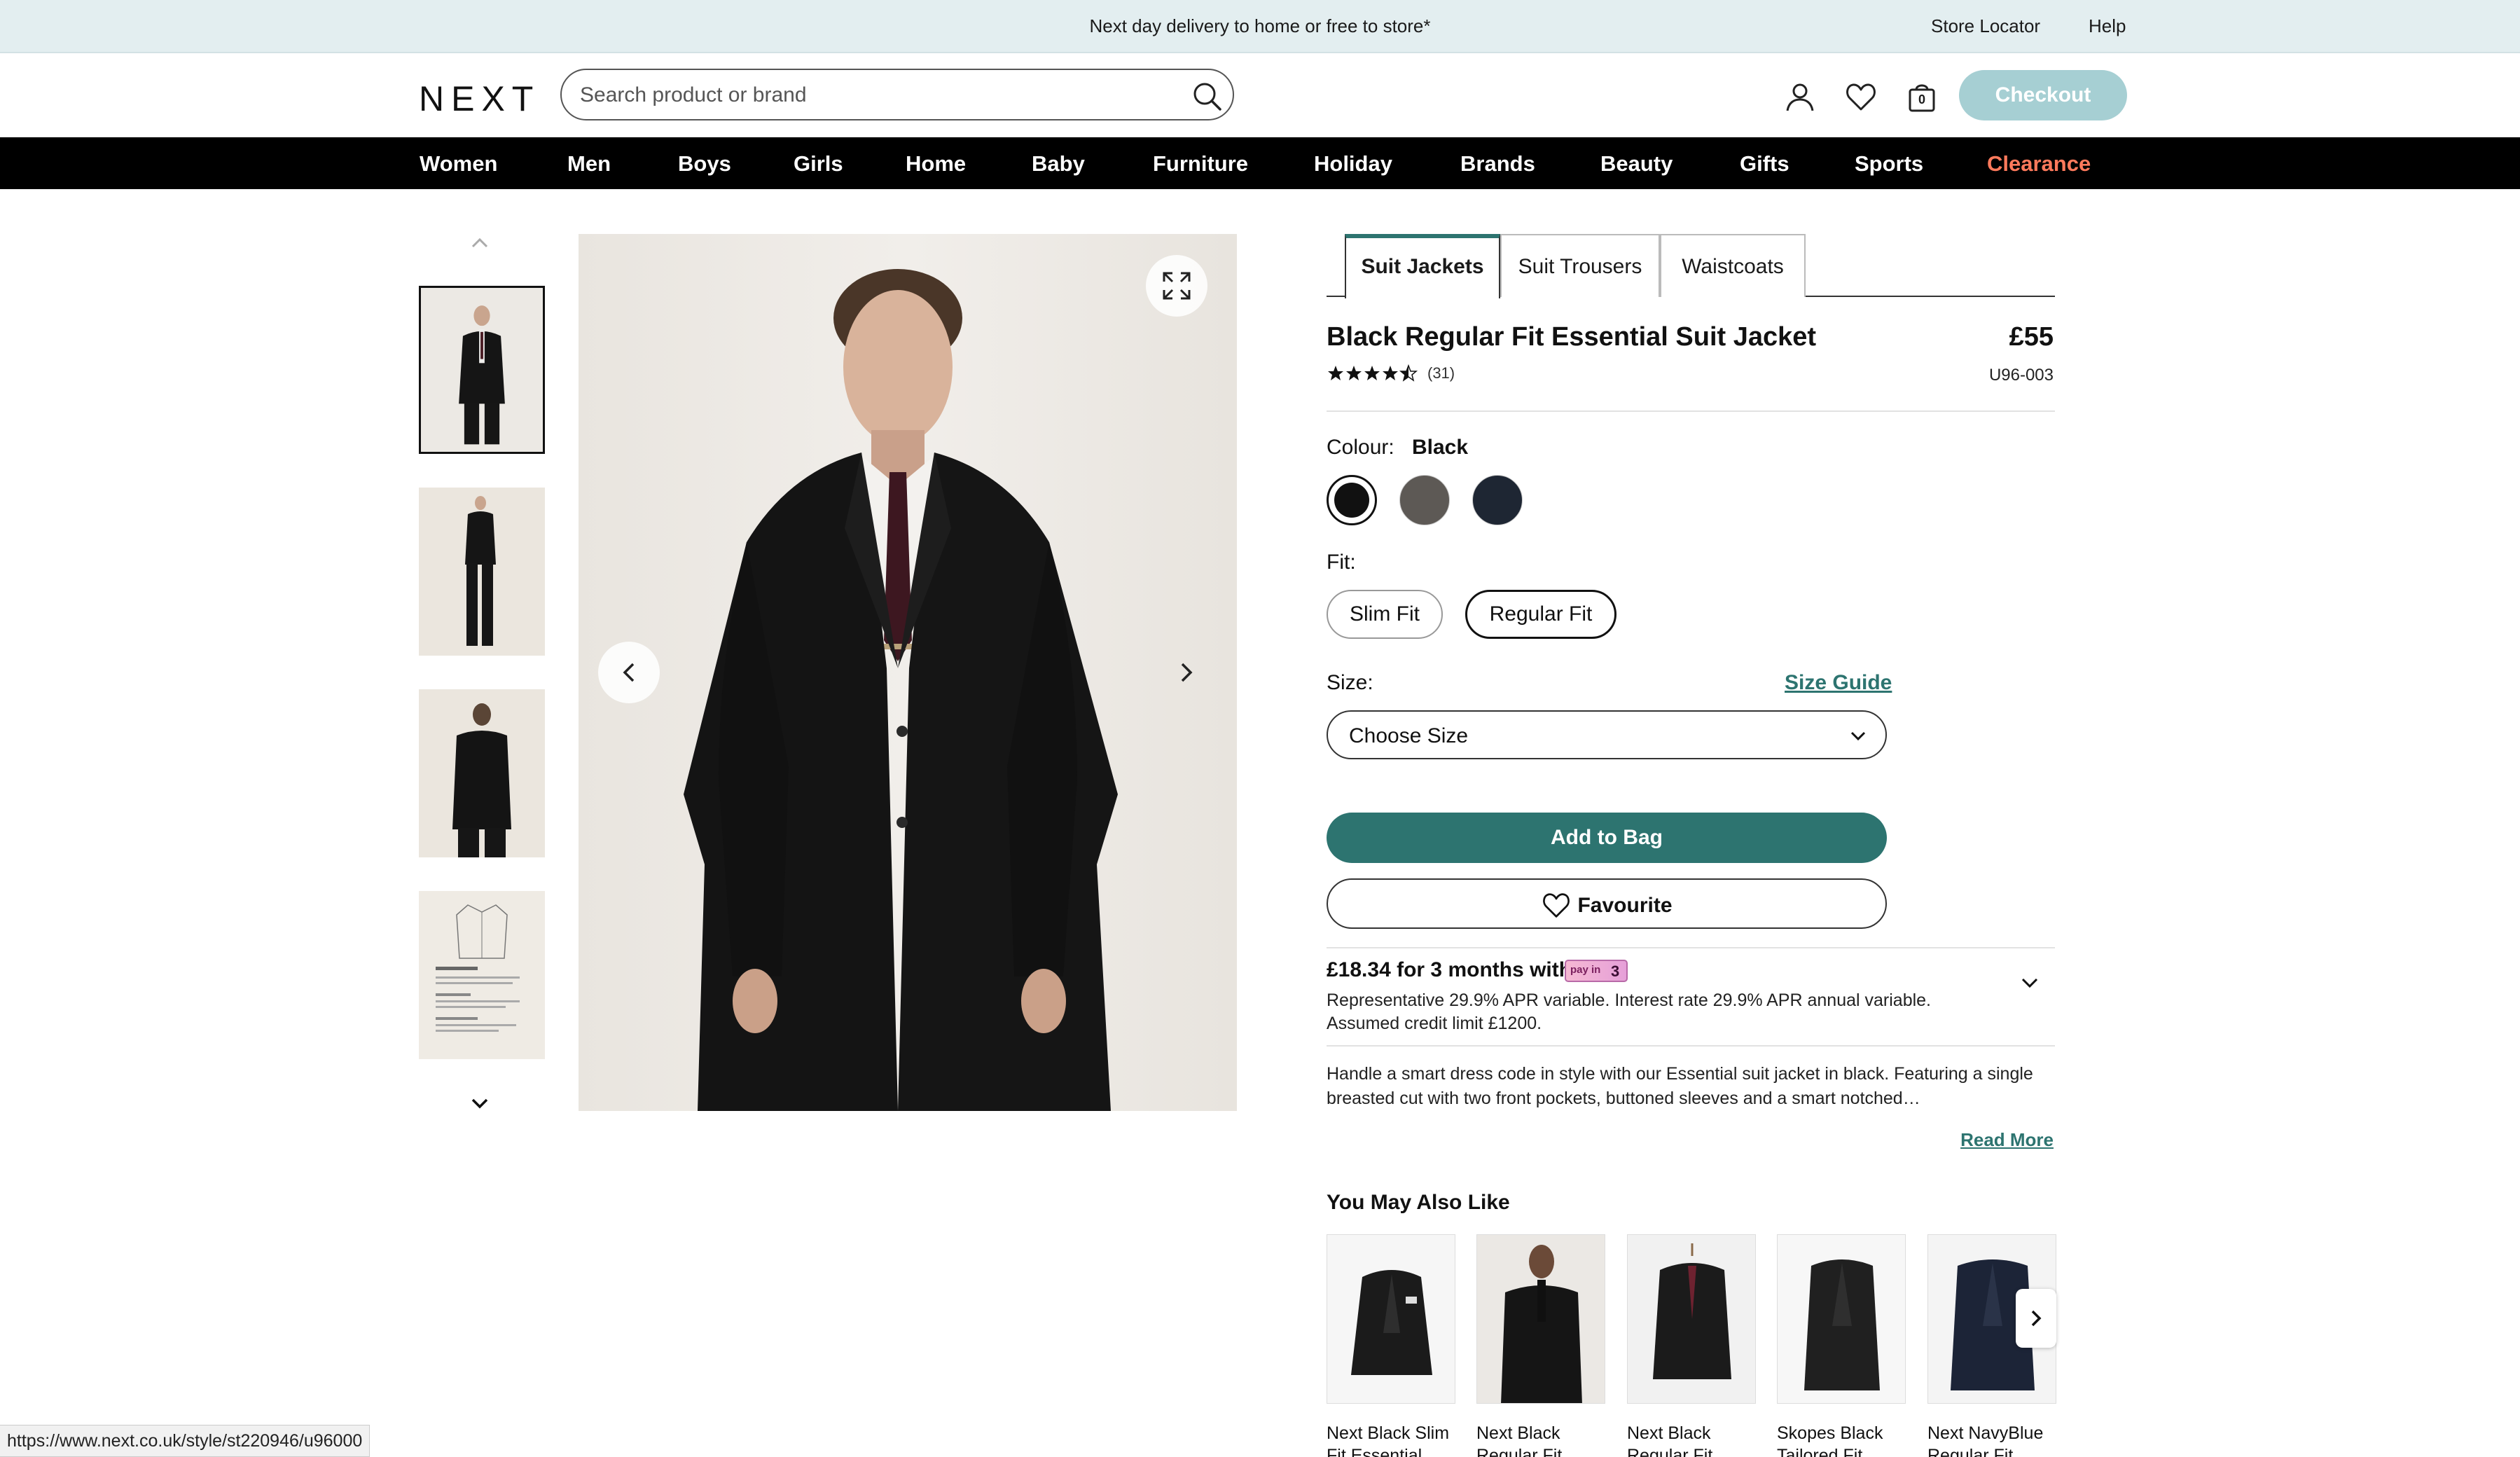 This screenshot has height=1457, width=2520. I want to click on heart-icon, so click(1556, 905).